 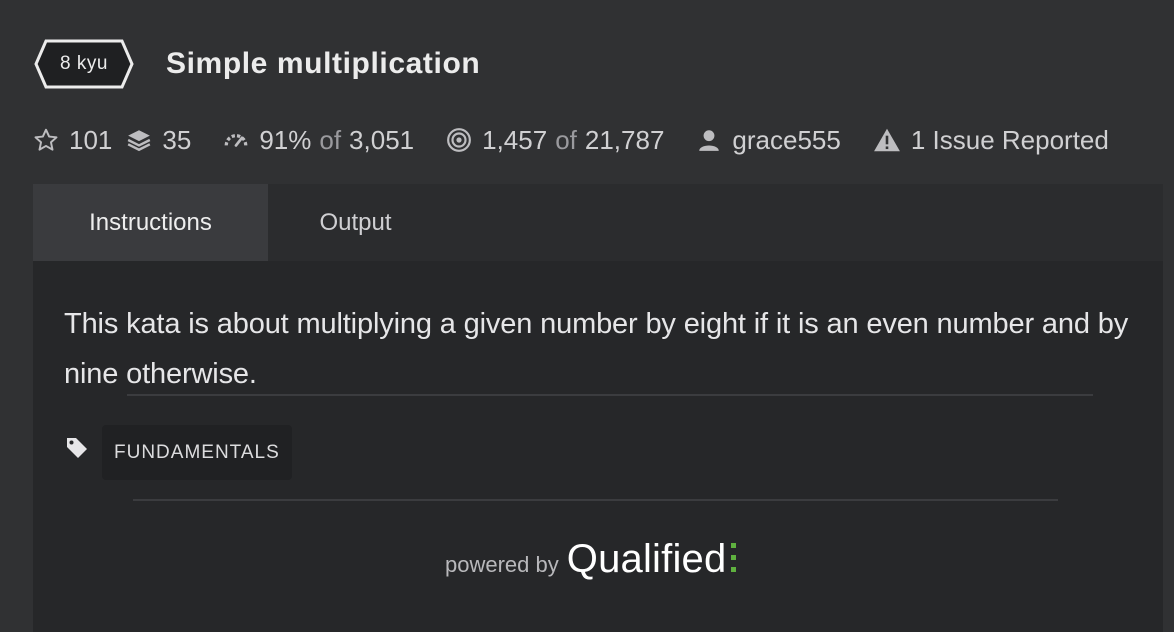 What do you see at coordinates (786, 140) in the screenshot?
I see `author-name: grace555` at bounding box center [786, 140].